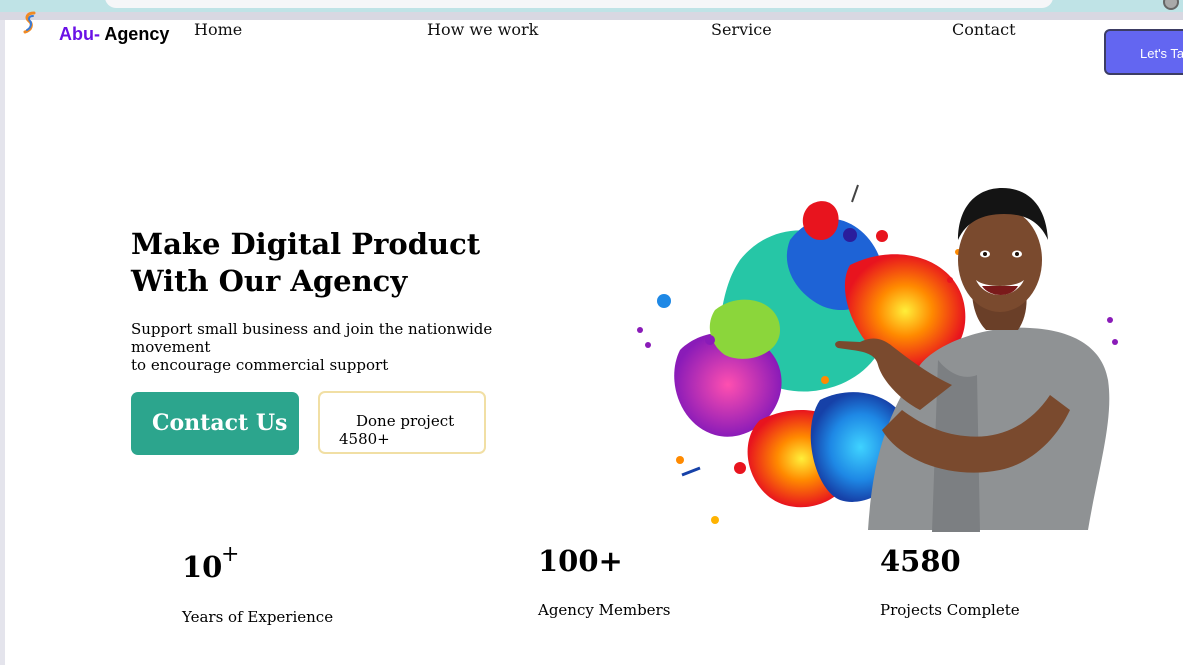 Image resolution: width=1183 pixels, height=665 pixels. What do you see at coordinates (1143, 52) in the screenshot?
I see `lets-talk-button: Let's Talk` at bounding box center [1143, 52].